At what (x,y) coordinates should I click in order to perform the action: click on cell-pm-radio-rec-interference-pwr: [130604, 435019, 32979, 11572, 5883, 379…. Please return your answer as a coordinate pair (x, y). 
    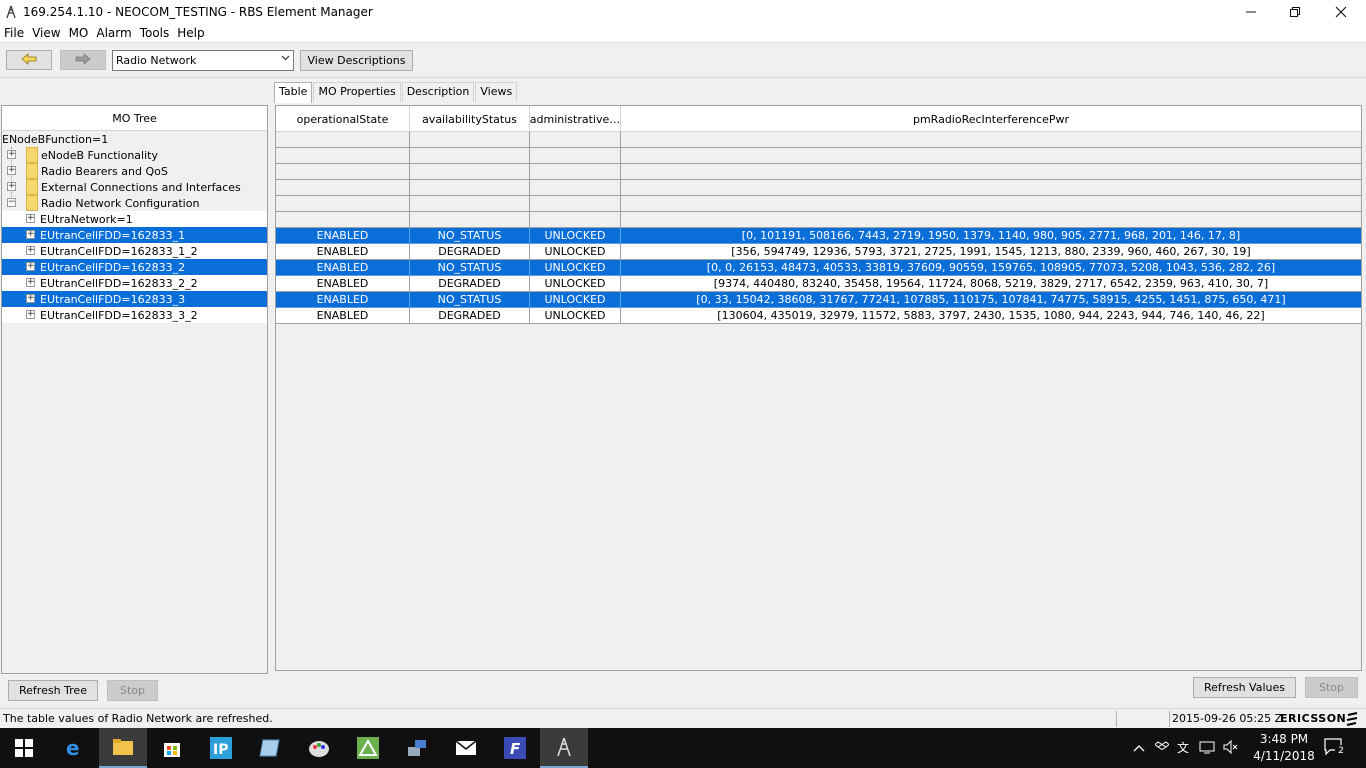
    Looking at the image, I should click on (991, 316).